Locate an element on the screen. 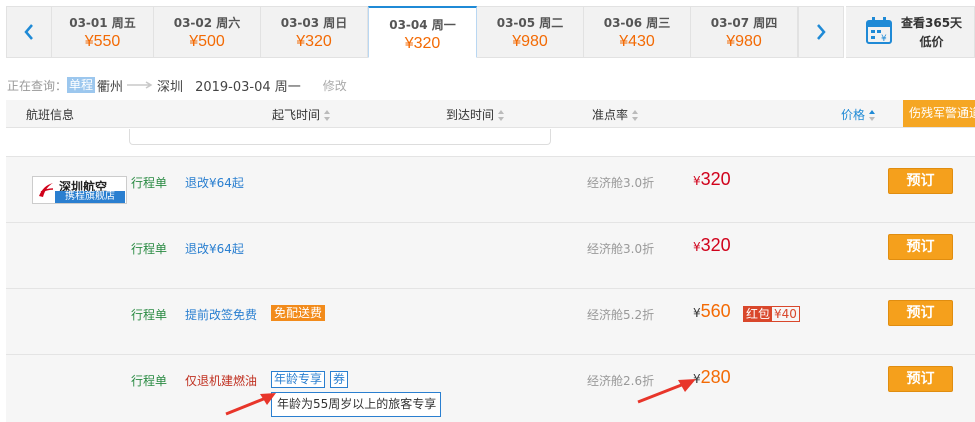 The height and width of the screenshot is (422, 975). previous-panel-edge is located at coordinates (340, 137).